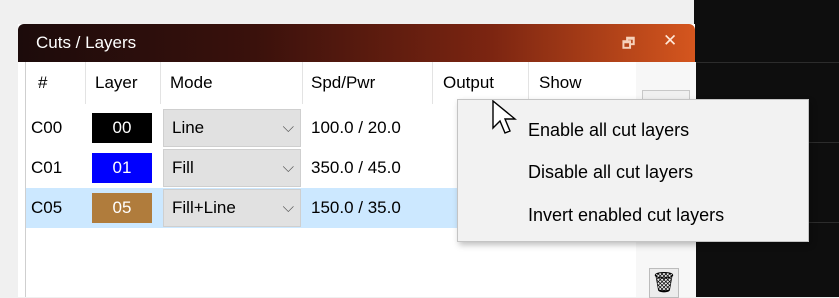  I want to click on divider, so click(766, 62).